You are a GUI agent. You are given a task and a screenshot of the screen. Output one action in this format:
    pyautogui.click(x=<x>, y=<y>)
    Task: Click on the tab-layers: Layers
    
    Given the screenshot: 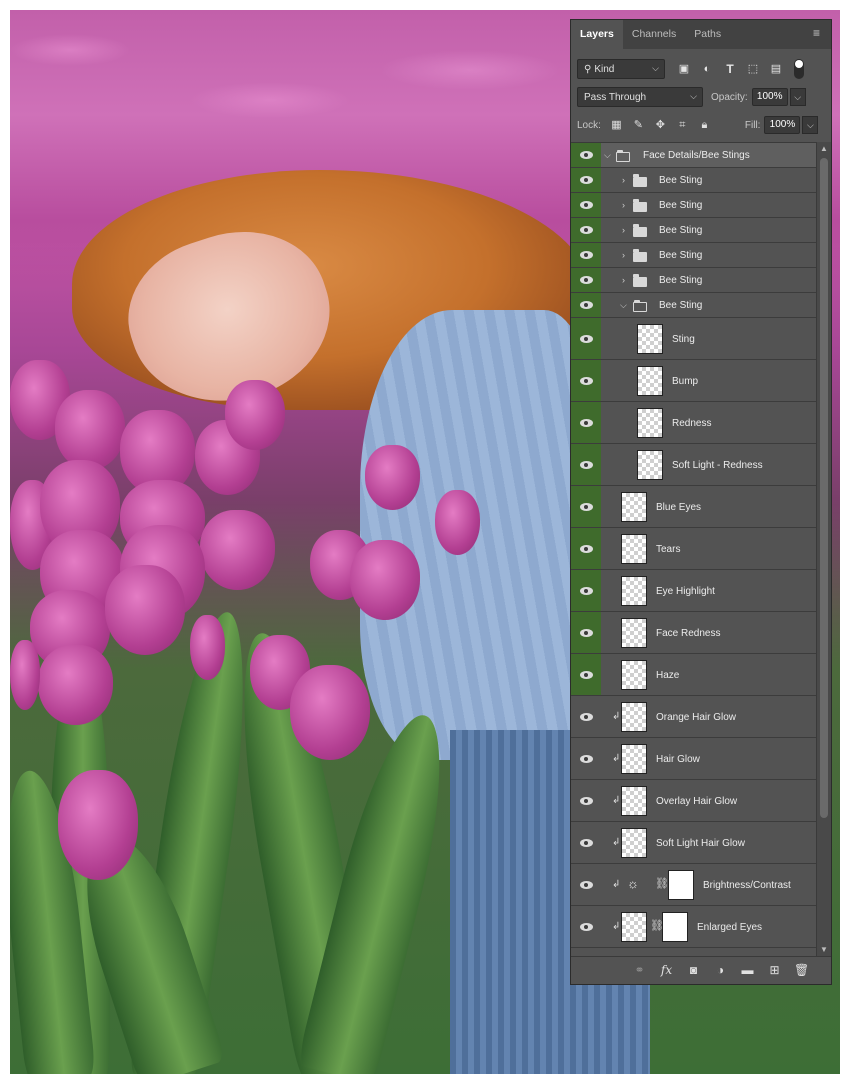 What is the action you would take?
    pyautogui.click(x=597, y=34)
    